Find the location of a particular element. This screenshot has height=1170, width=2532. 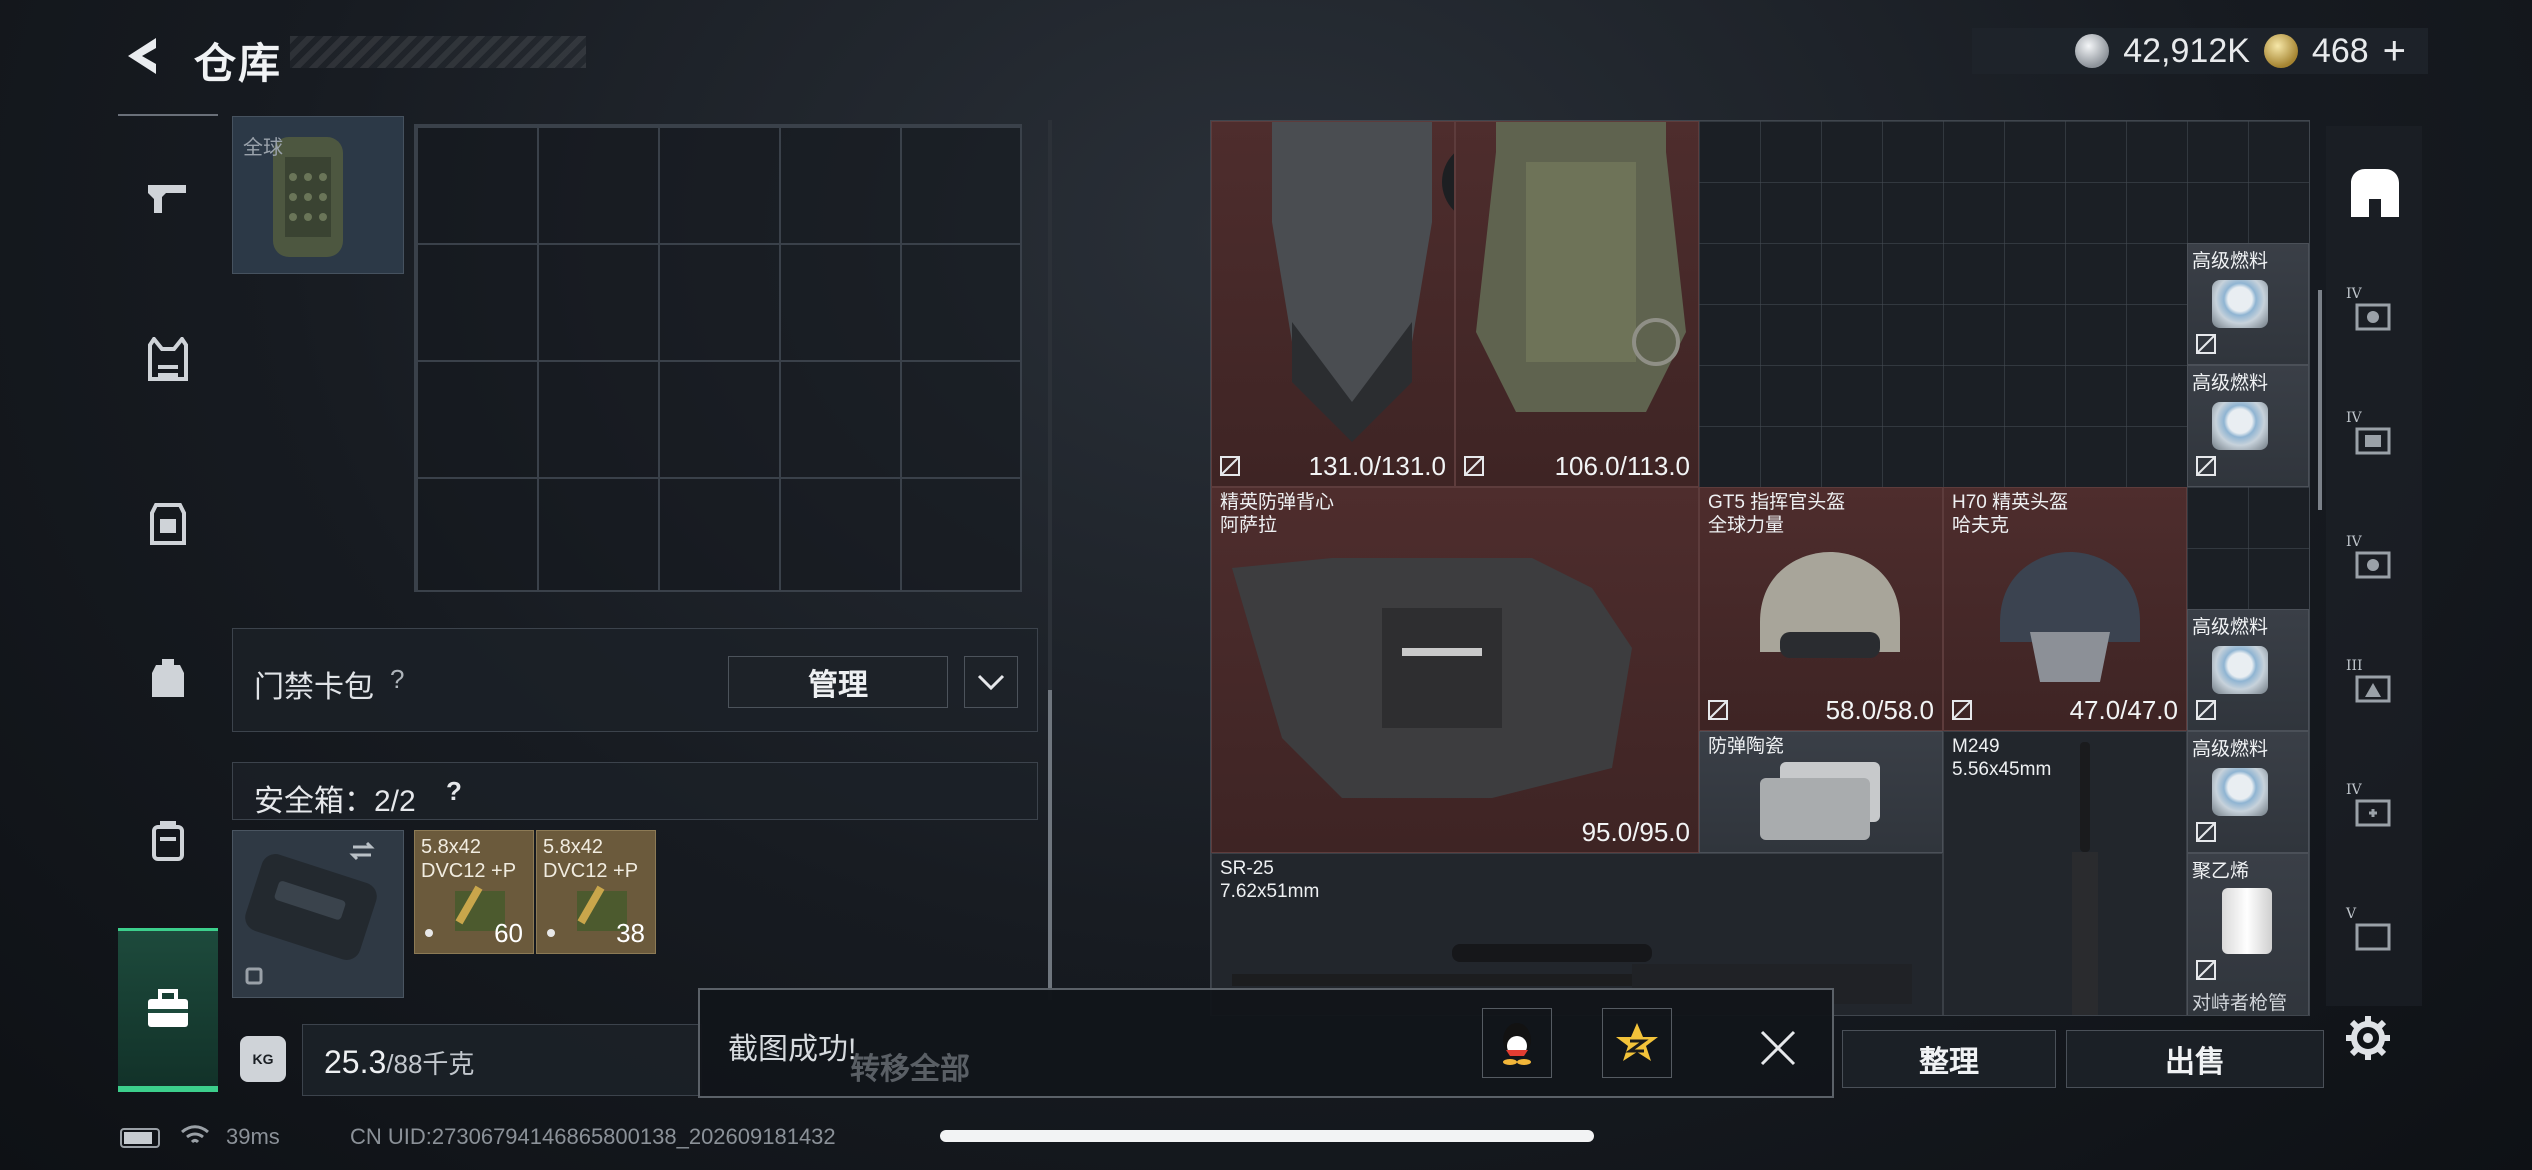

backpack-grid is located at coordinates (718, 358).